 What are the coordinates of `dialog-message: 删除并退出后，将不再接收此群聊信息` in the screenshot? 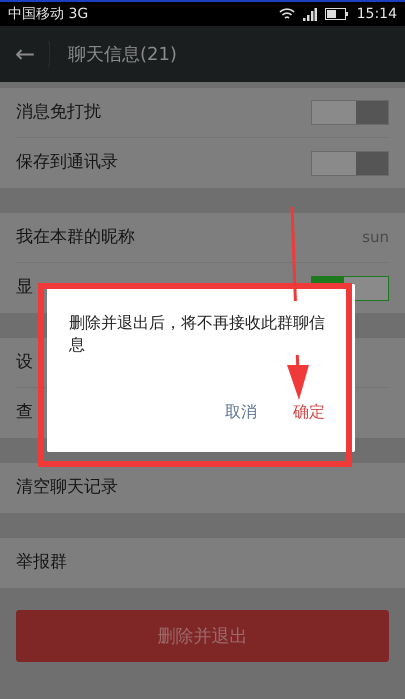 It's located at (197, 334).